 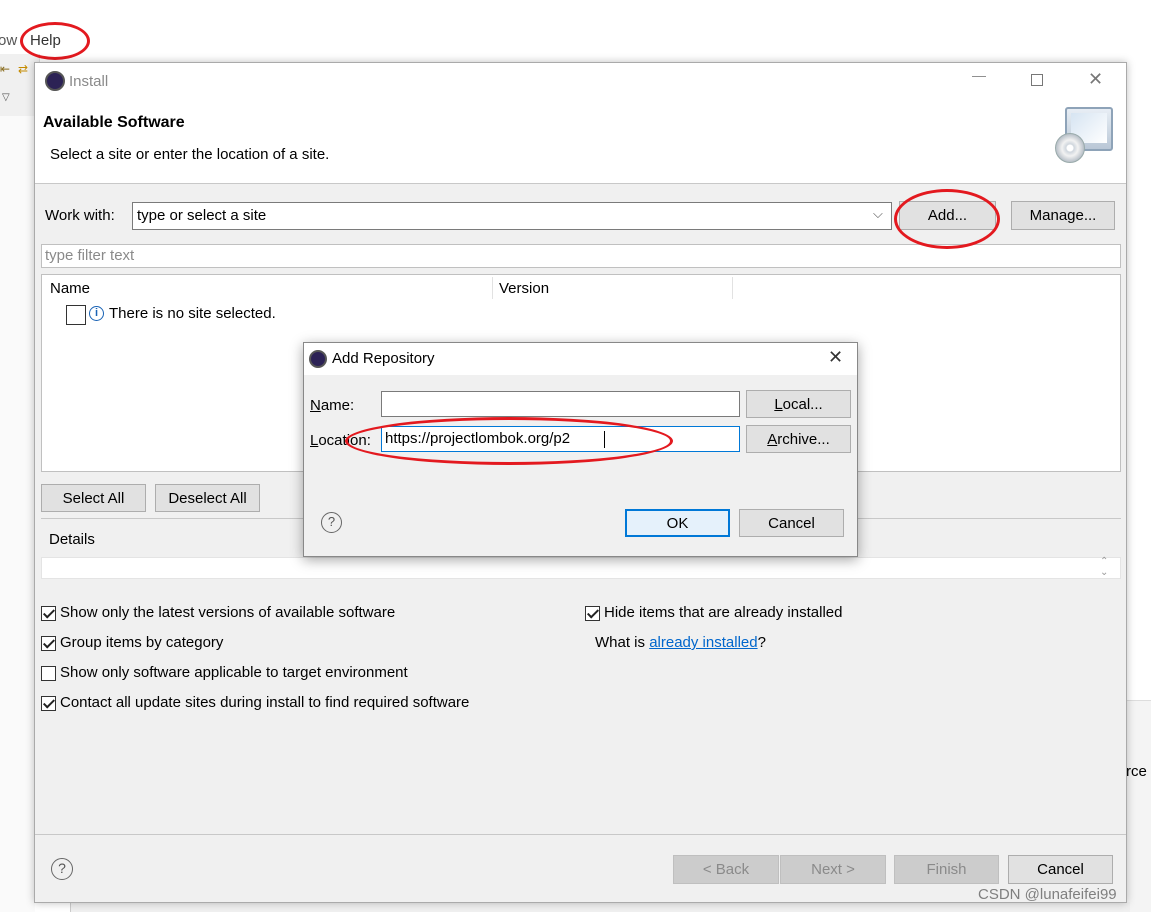 What do you see at coordinates (8, 40) in the screenshot?
I see `menu-item-window-partial: ow` at bounding box center [8, 40].